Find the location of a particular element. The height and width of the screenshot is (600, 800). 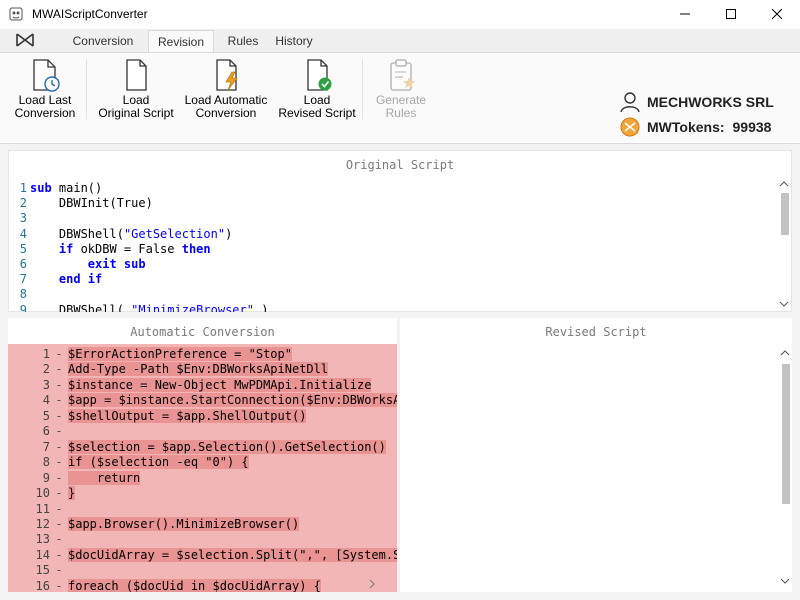

line-number: 2 is located at coordinates (46, 369).